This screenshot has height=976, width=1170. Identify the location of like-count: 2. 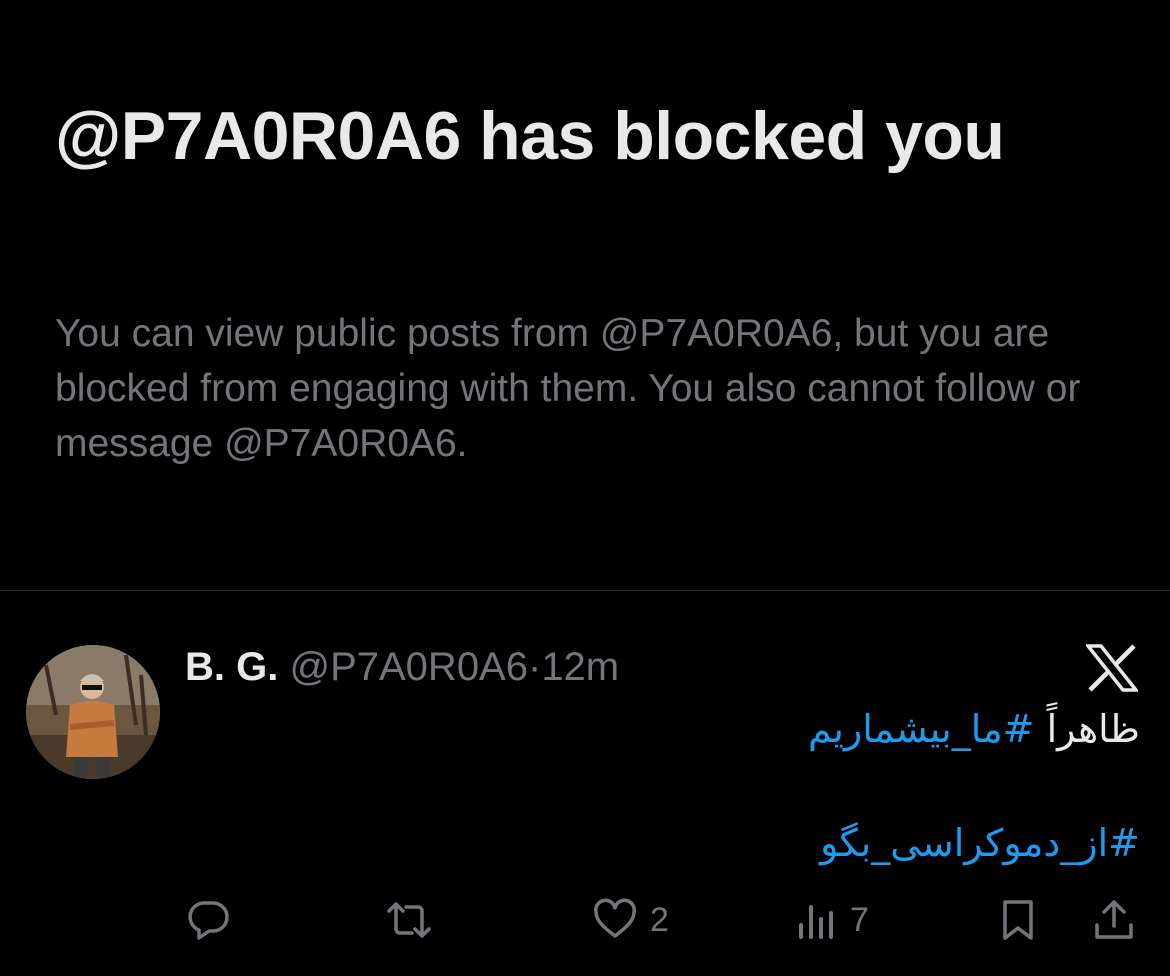
(659, 919).